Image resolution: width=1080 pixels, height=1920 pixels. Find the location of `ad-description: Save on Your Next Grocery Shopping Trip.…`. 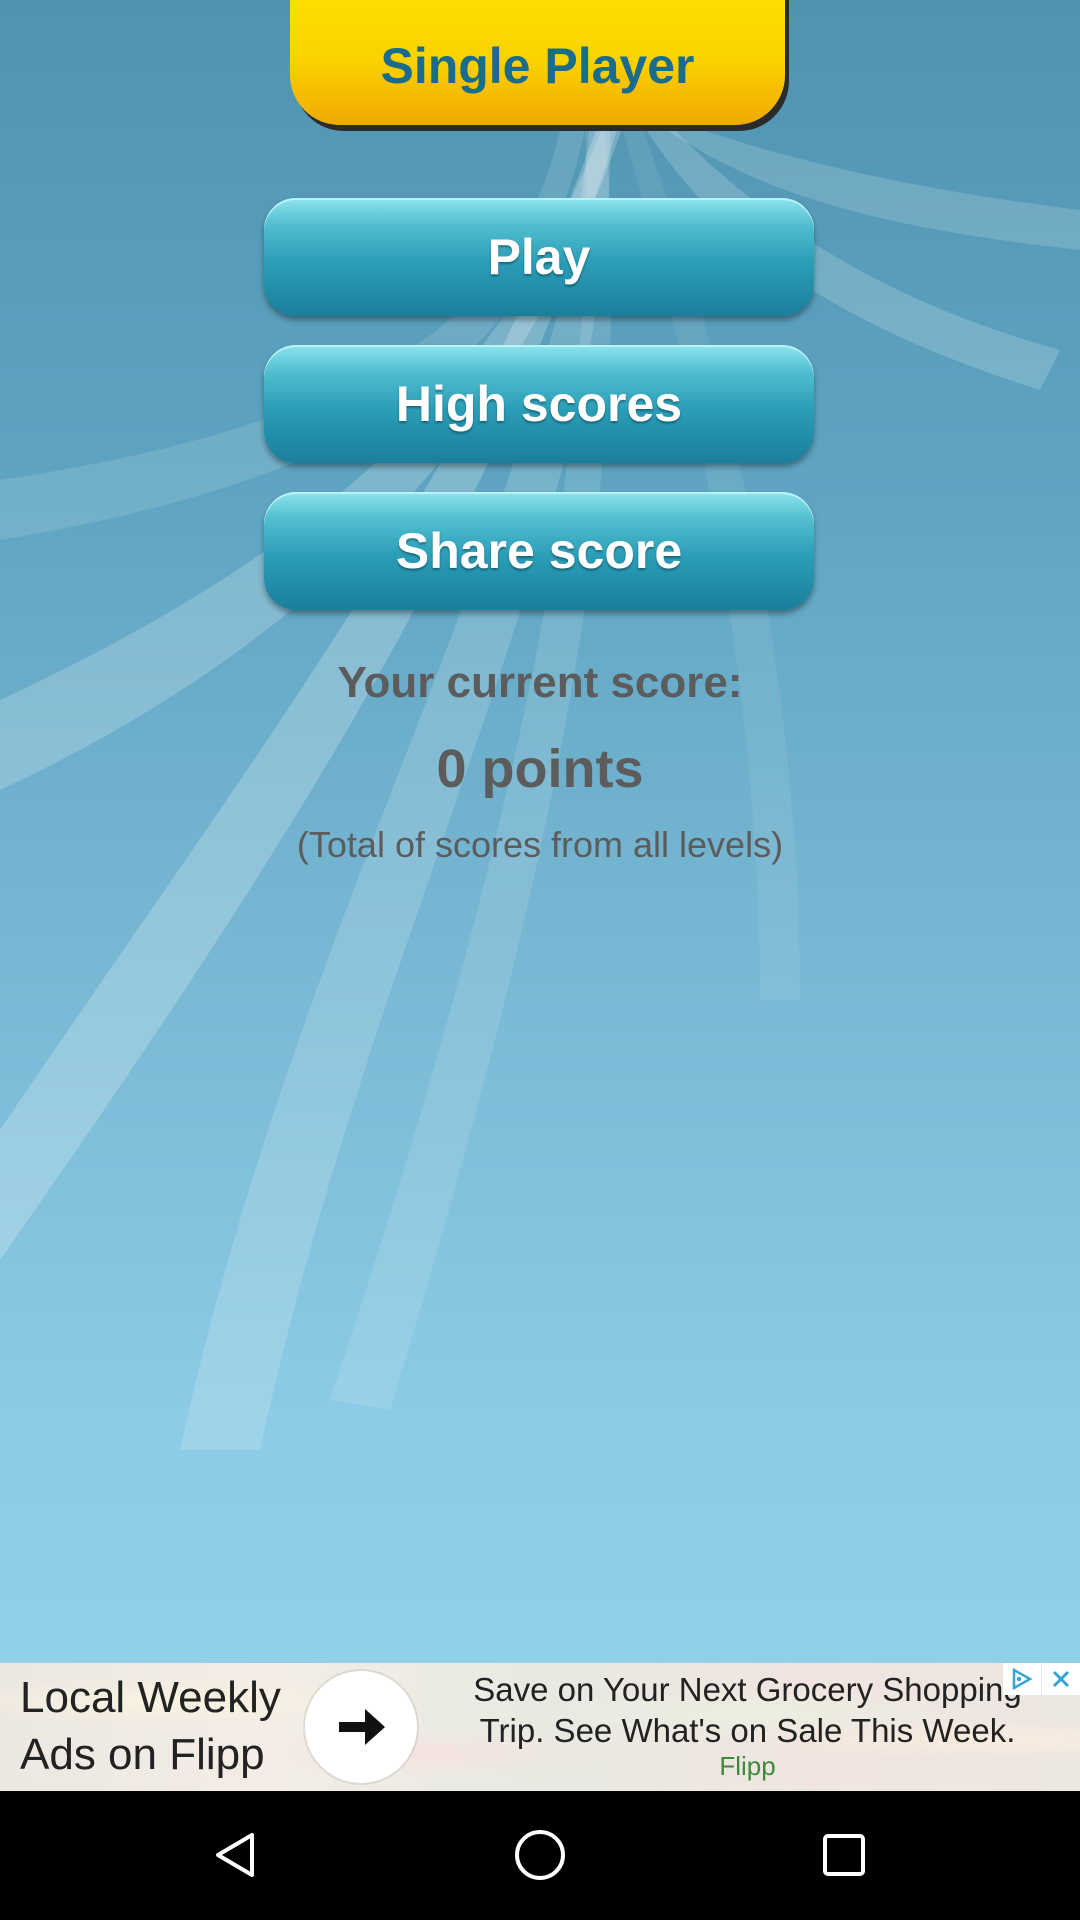

ad-description: Save on Your Next Grocery Shopping Trip.… is located at coordinates (747, 1710).